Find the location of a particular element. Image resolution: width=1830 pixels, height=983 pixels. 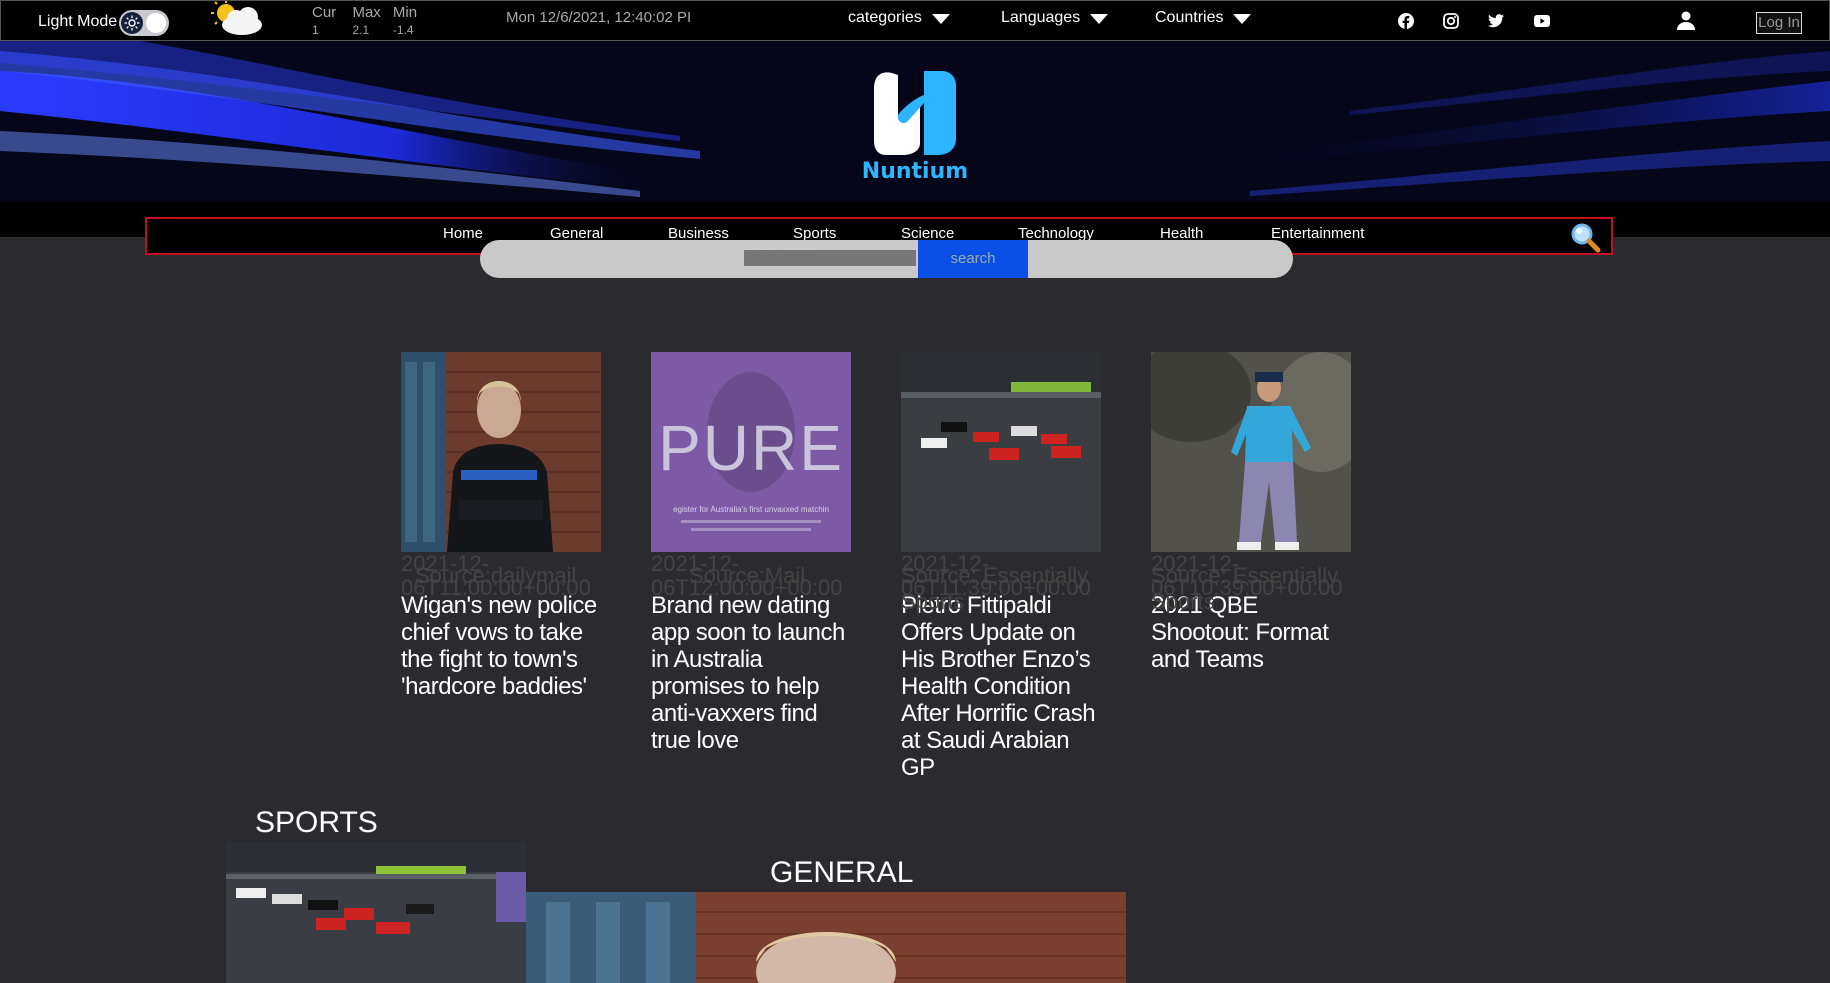

languages-dropdown: Languages is located at coordinates (1055, 18).